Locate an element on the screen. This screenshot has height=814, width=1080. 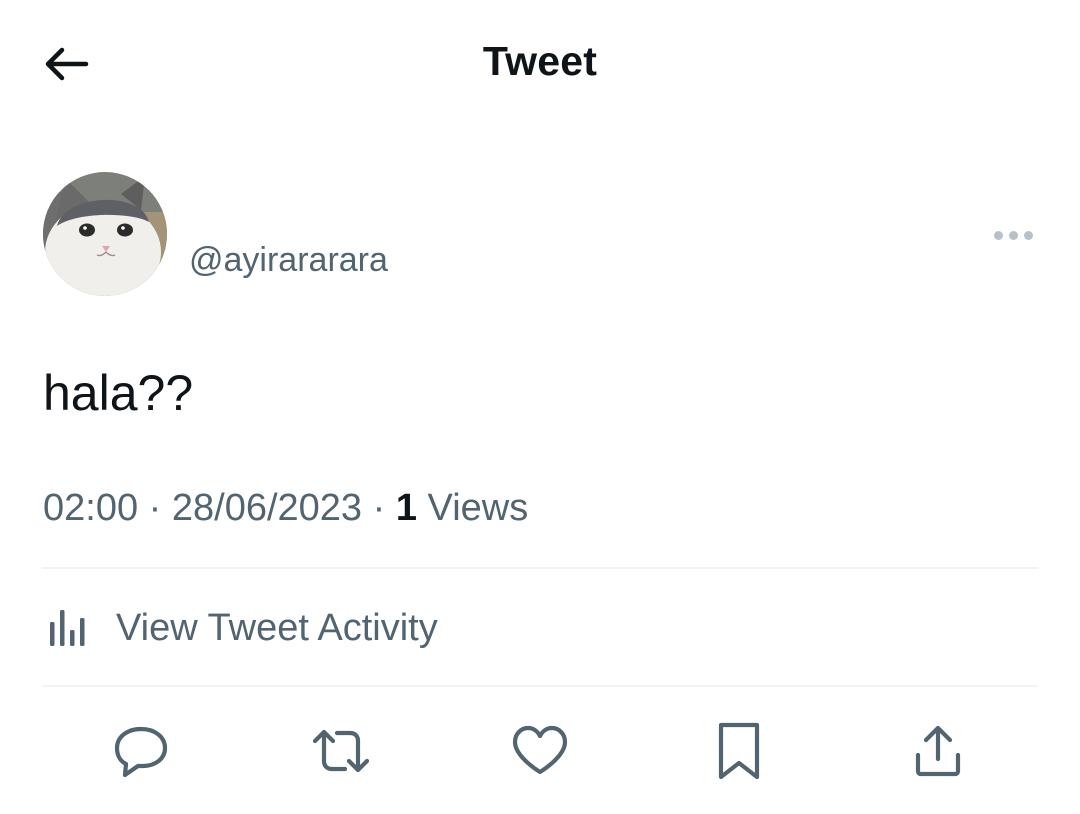
bookmark-button is located at coordinates (739, 751).